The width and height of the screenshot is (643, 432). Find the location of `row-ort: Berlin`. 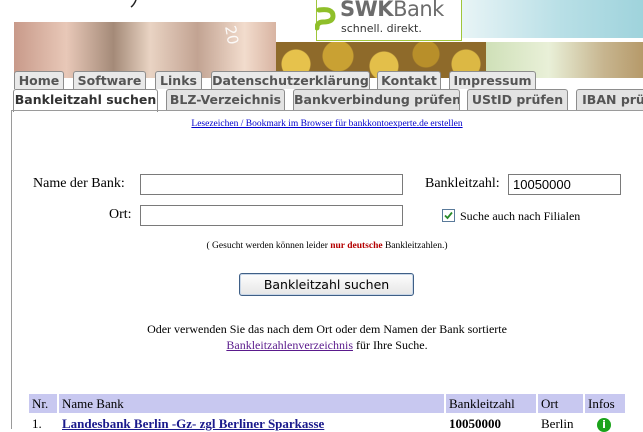

row-ort: Berlin is located at coordinates (557, 423).